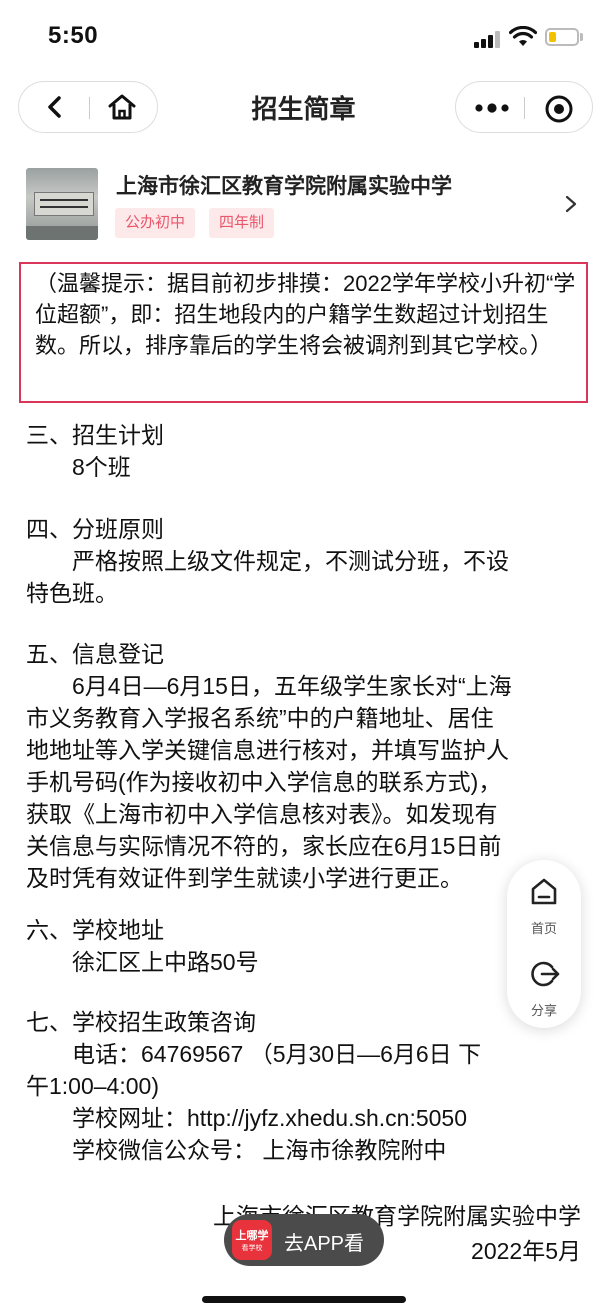  I want to click on nav-bar: 招生简章, so click(303, 106).